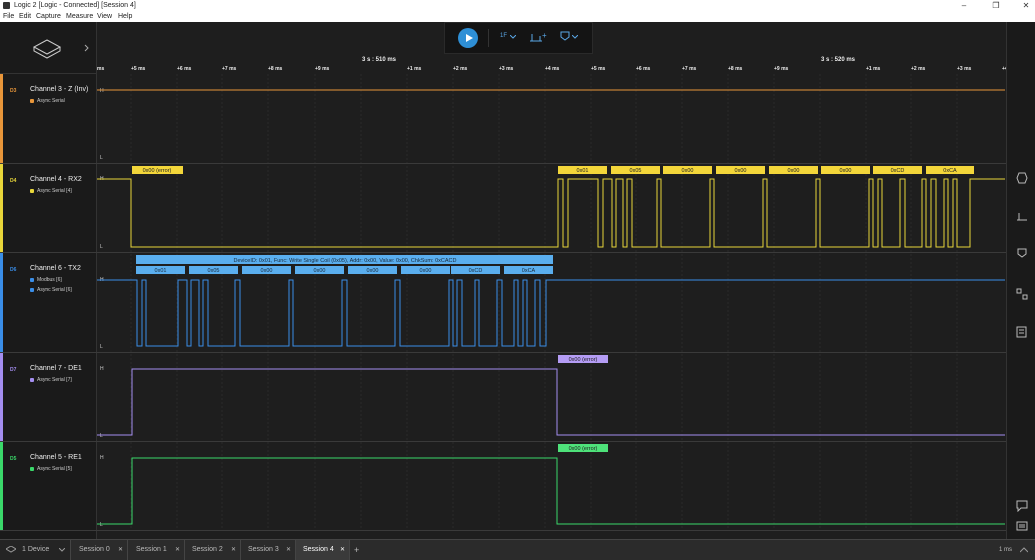  What do you see at coordinates (318, 549) in the screenshot?
I see `session-tab-label: Session 4` at bounding box center [318, 549].